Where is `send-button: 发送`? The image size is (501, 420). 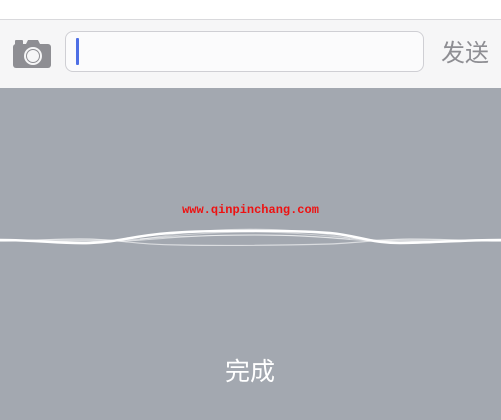
send-button: 发送 is located at coordinates (469, 54).